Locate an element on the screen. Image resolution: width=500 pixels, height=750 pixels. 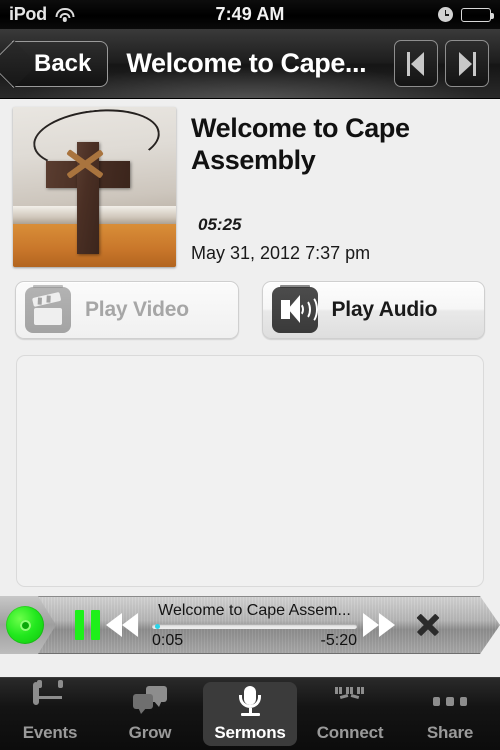
people-arm-left is located at coordinates (344, 696).